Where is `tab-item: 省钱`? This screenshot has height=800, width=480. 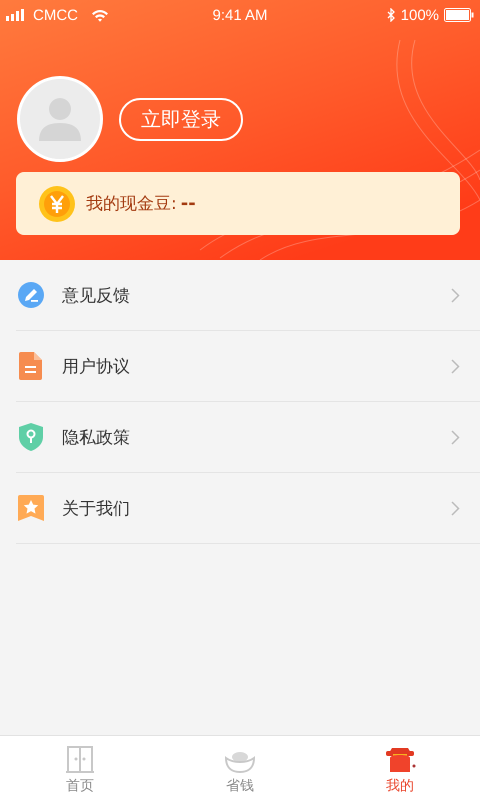 tab-item: 省钱 is located at coordinates (240, 768).